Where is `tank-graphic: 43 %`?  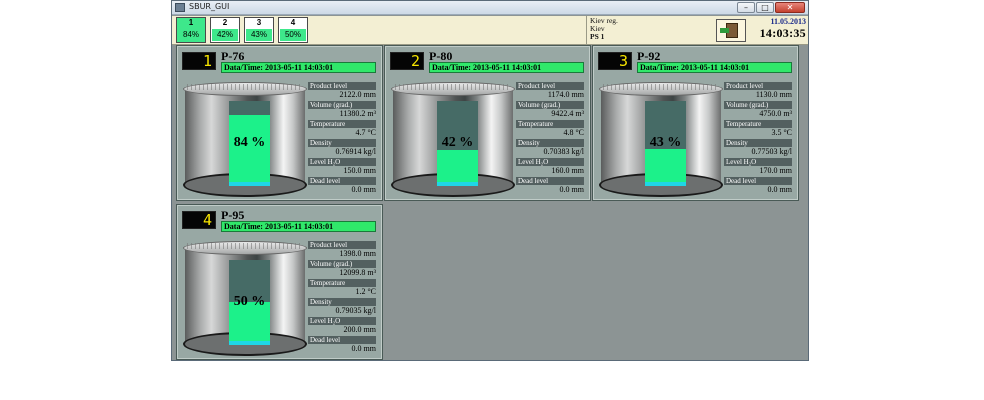
tank-graphic: 43 % is located at coordinates (661, 140).